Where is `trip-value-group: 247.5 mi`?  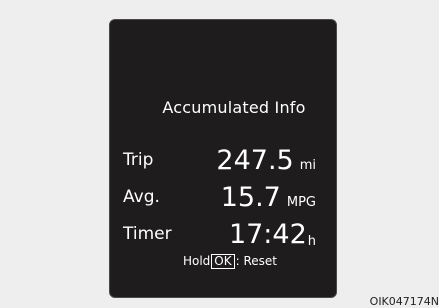
trip-value-group: 247.5 mi is located at coordinates (266, 160).